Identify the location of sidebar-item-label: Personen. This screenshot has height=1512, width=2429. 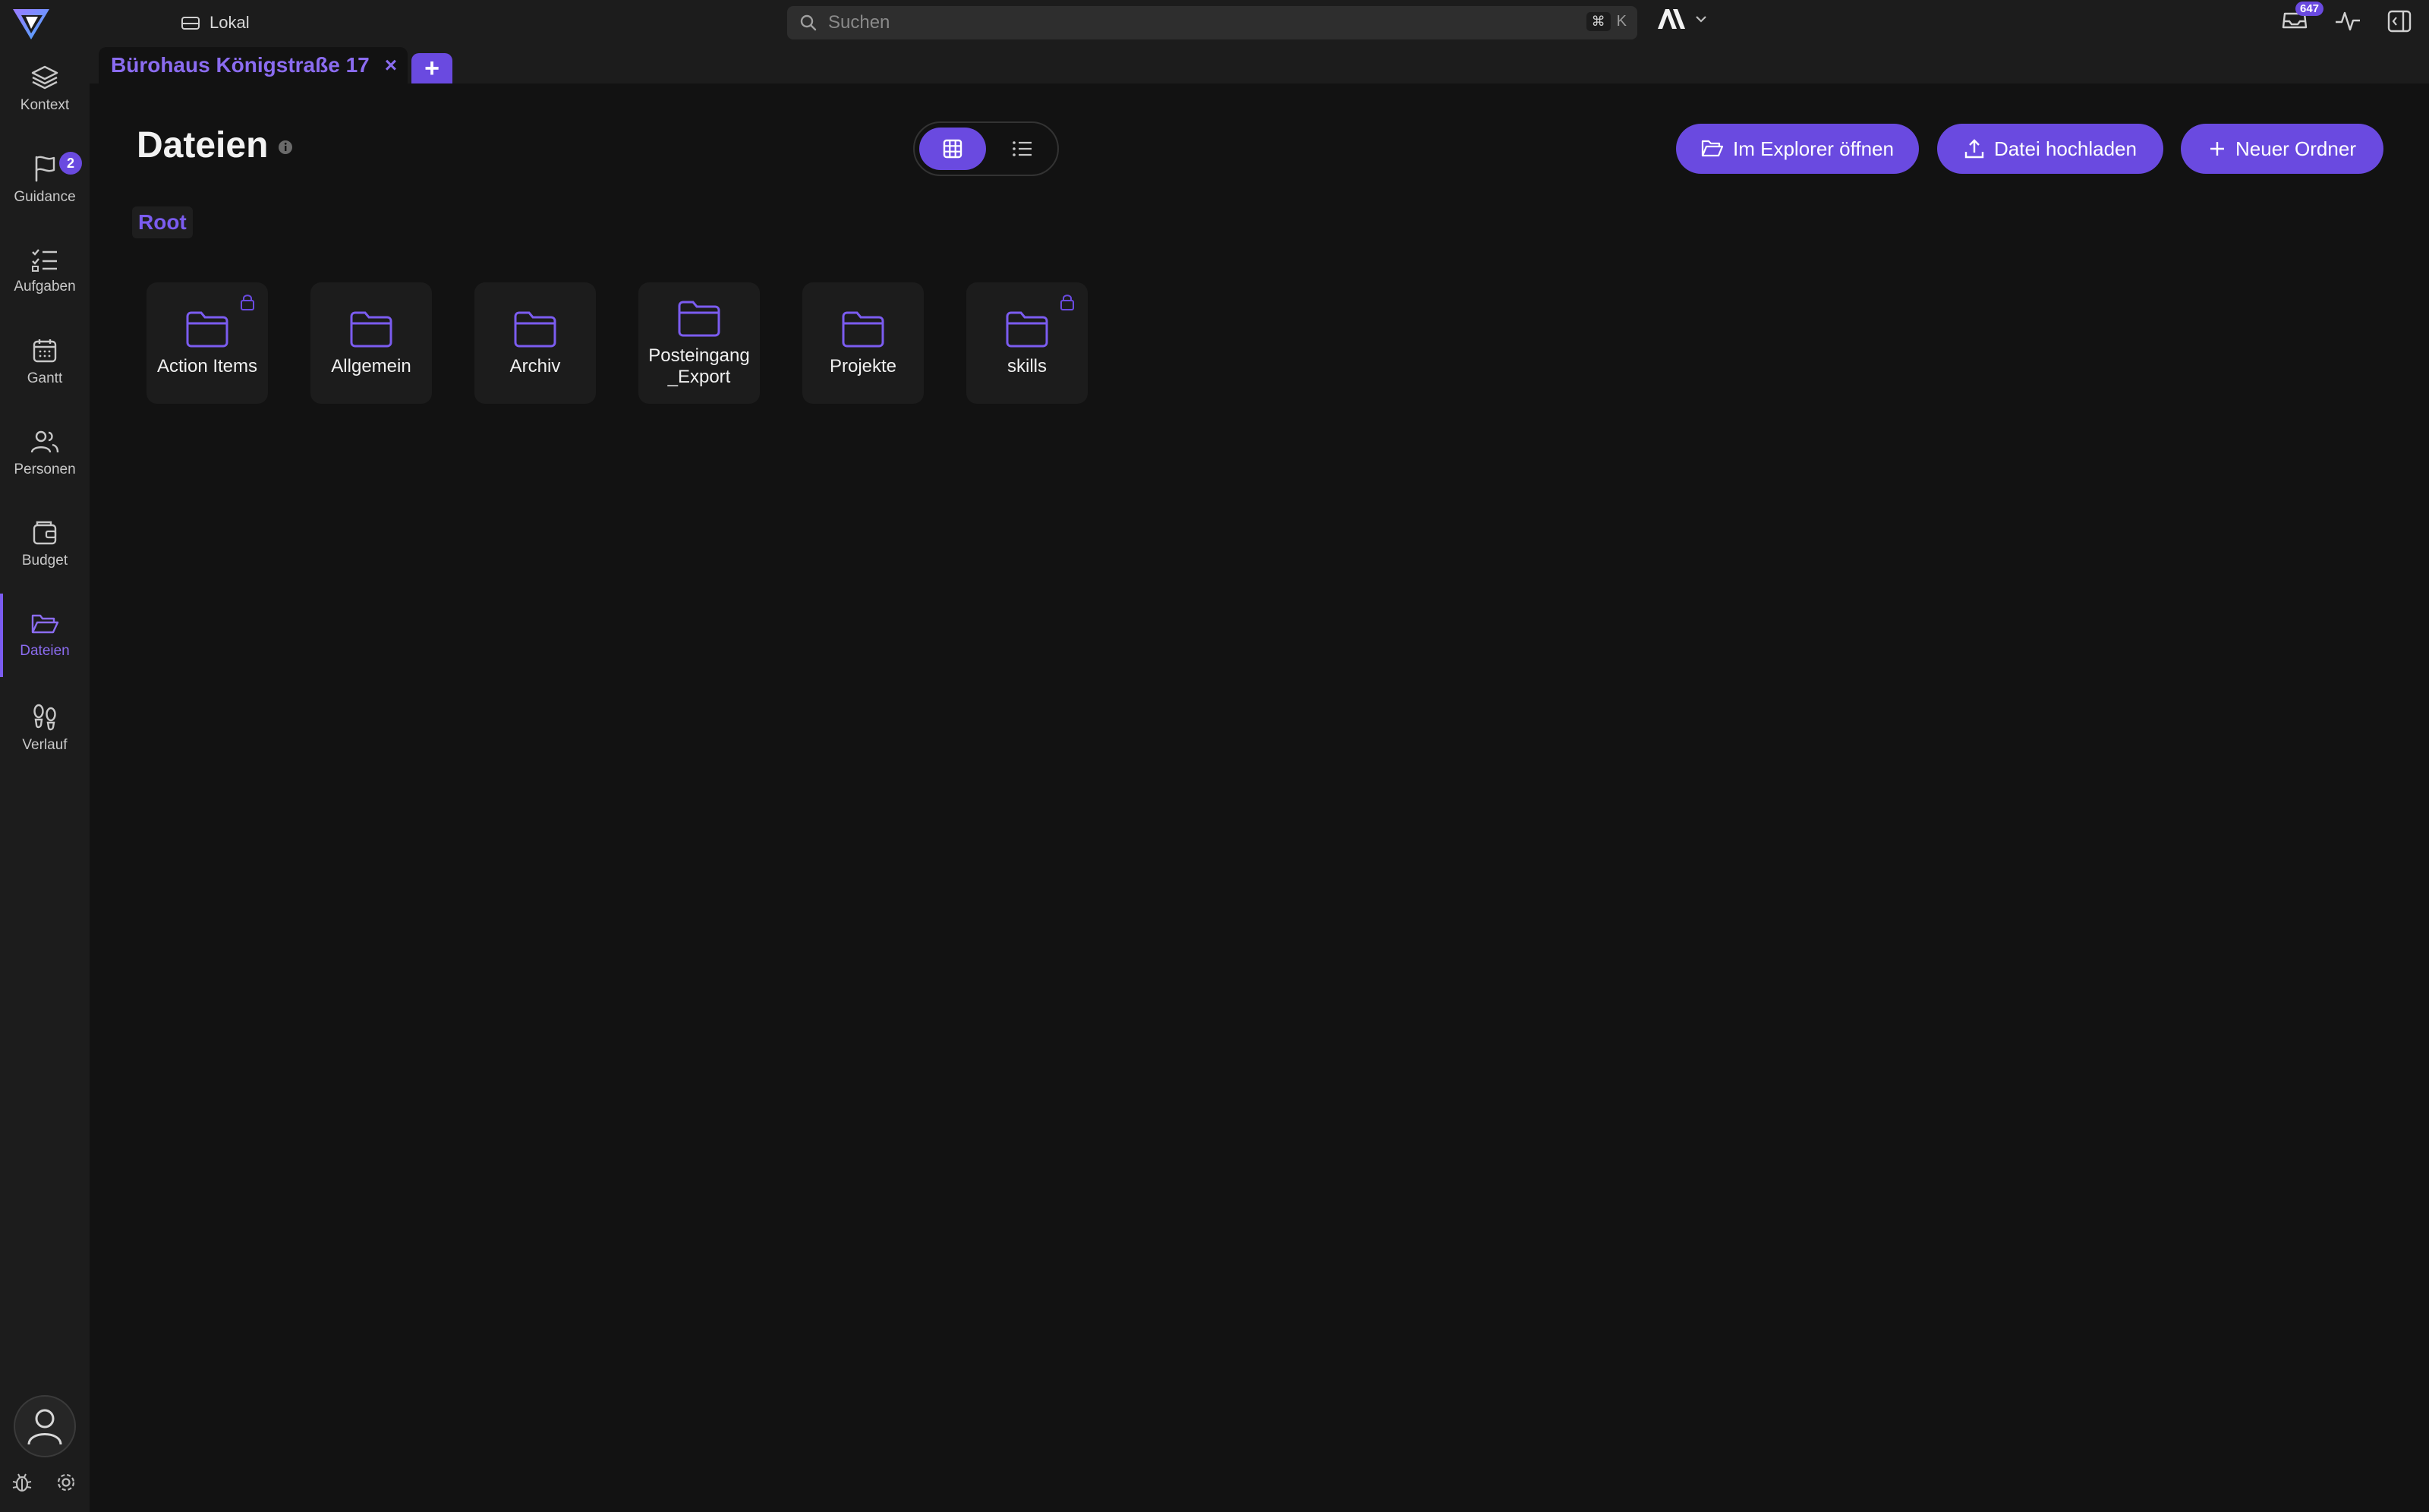
(45, 469).